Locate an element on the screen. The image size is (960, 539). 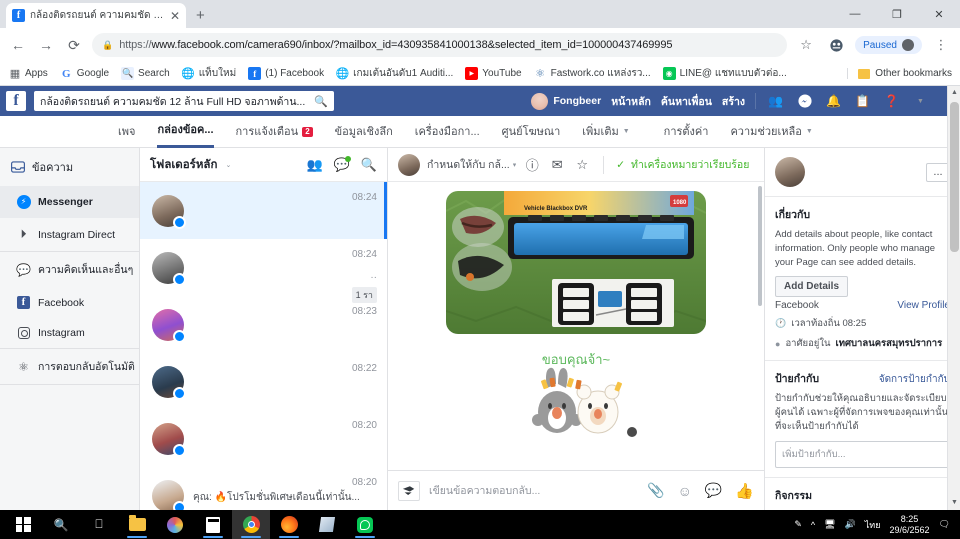
sidebar-item-messenger: Messenger is located at coordinates (69, 202).